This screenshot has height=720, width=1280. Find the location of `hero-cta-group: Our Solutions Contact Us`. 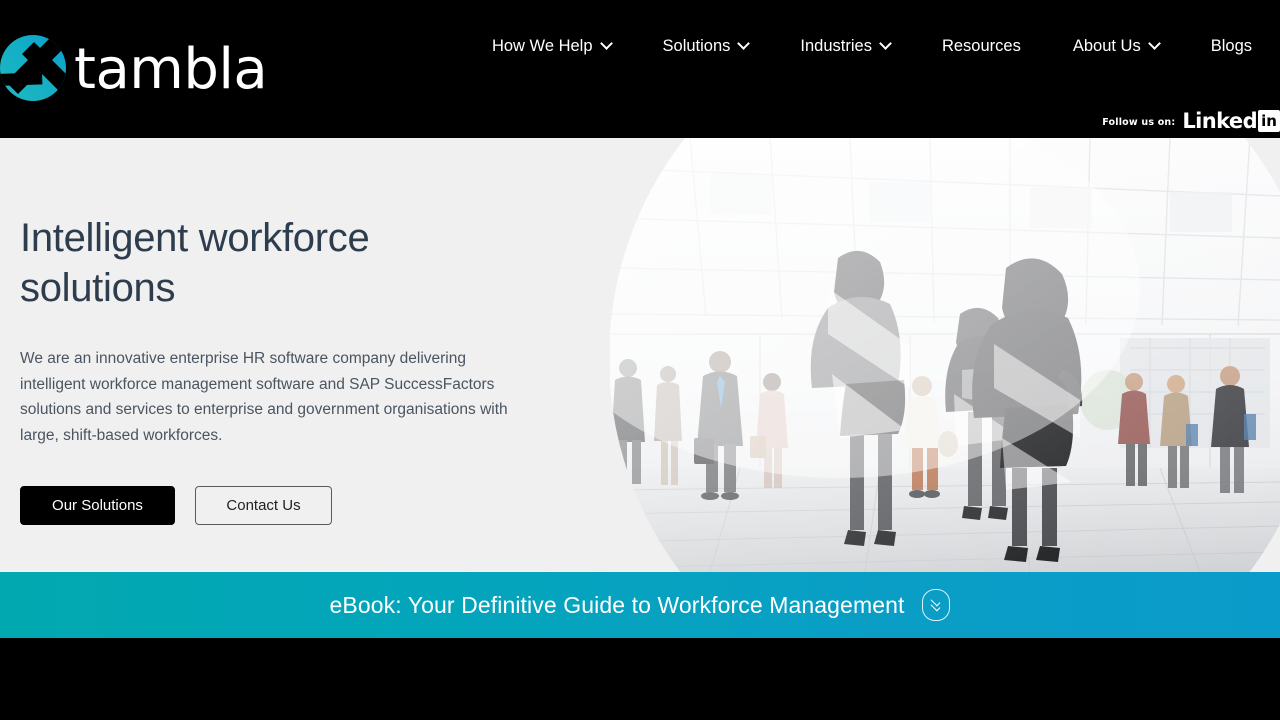

hero-cta-group: Our Solutions Contact Us is located at coordinates (290, 505).